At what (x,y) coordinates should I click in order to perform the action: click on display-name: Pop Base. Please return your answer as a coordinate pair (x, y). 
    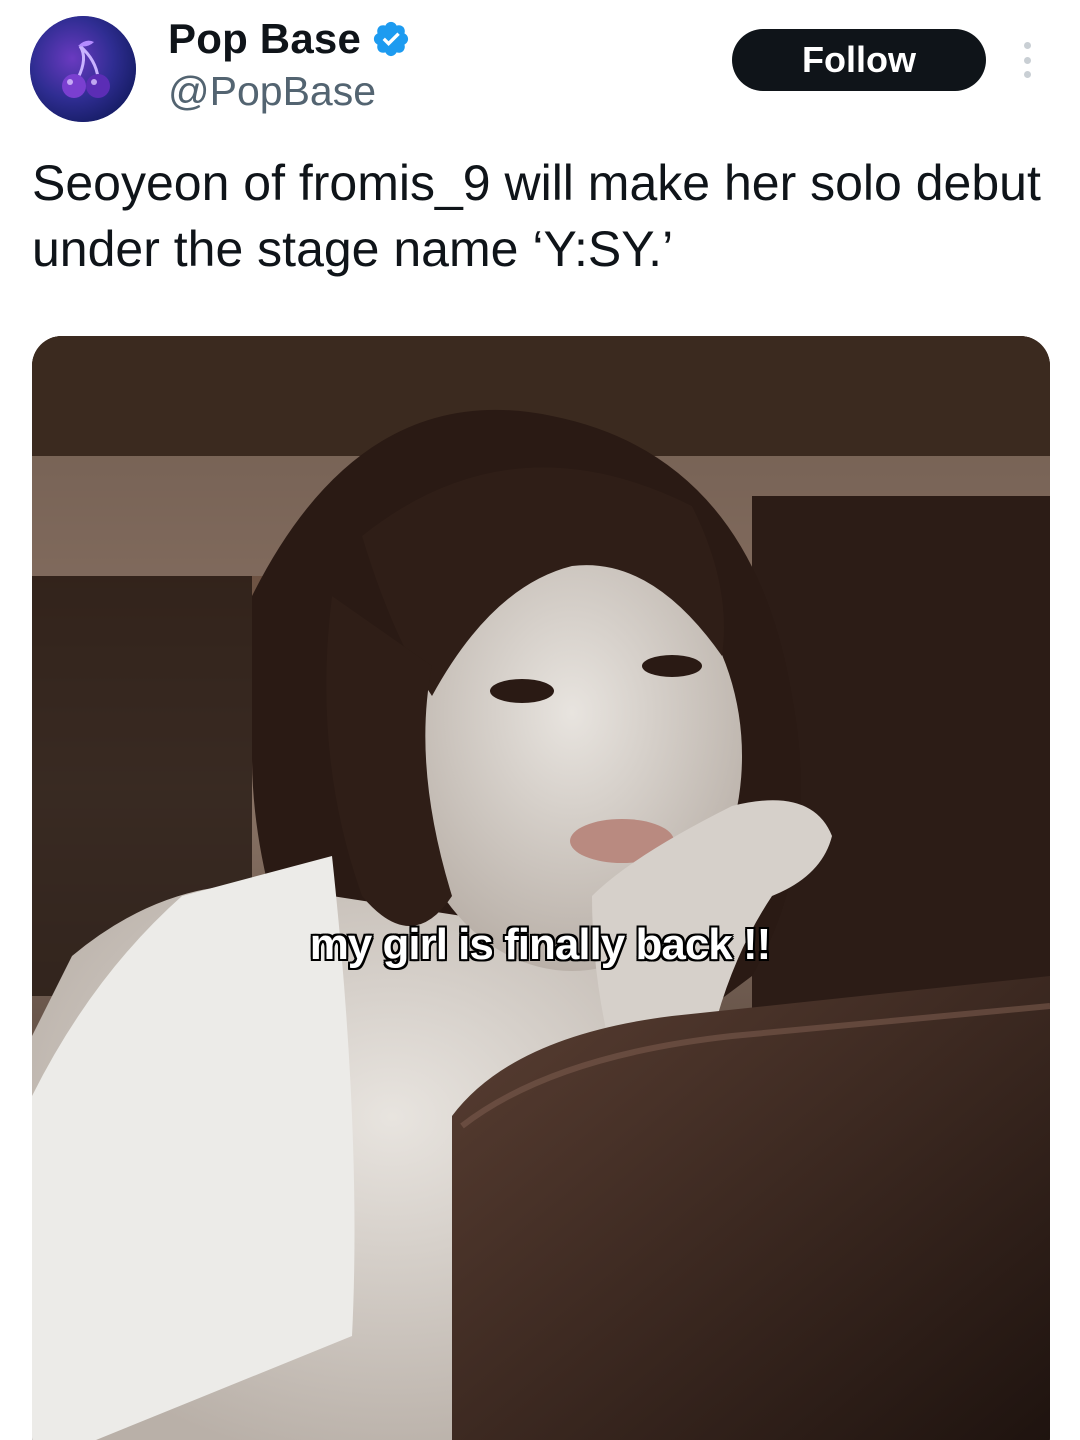
    Looking at the image, I should click on (264, 39).